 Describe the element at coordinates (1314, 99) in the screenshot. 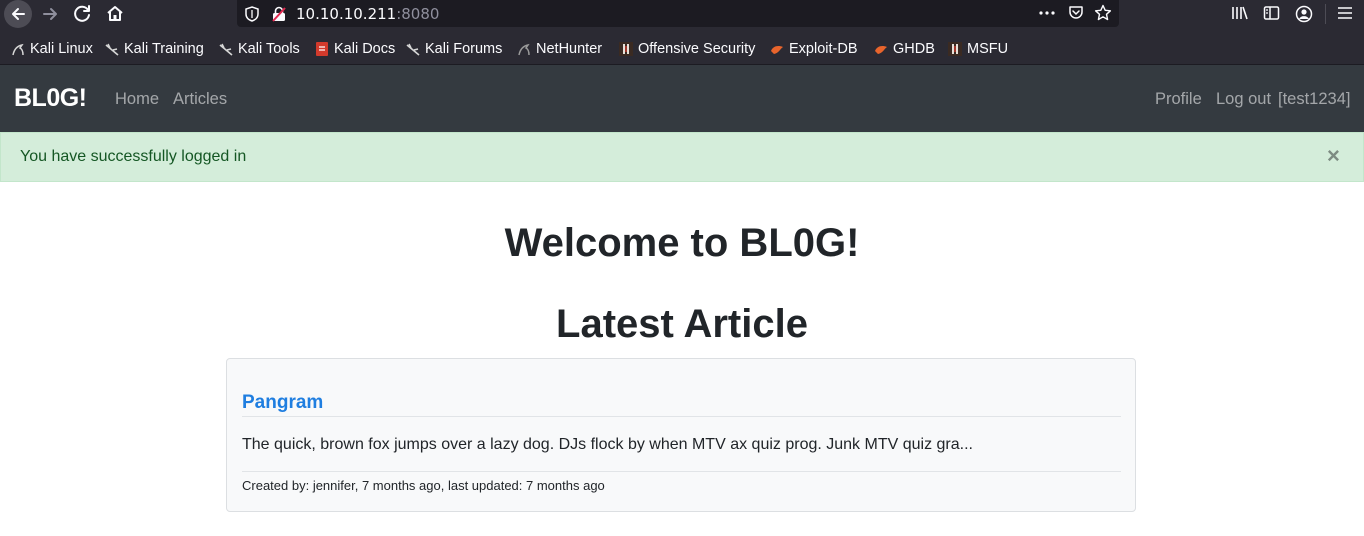

I see `nav-username: [test1234]` at that location.